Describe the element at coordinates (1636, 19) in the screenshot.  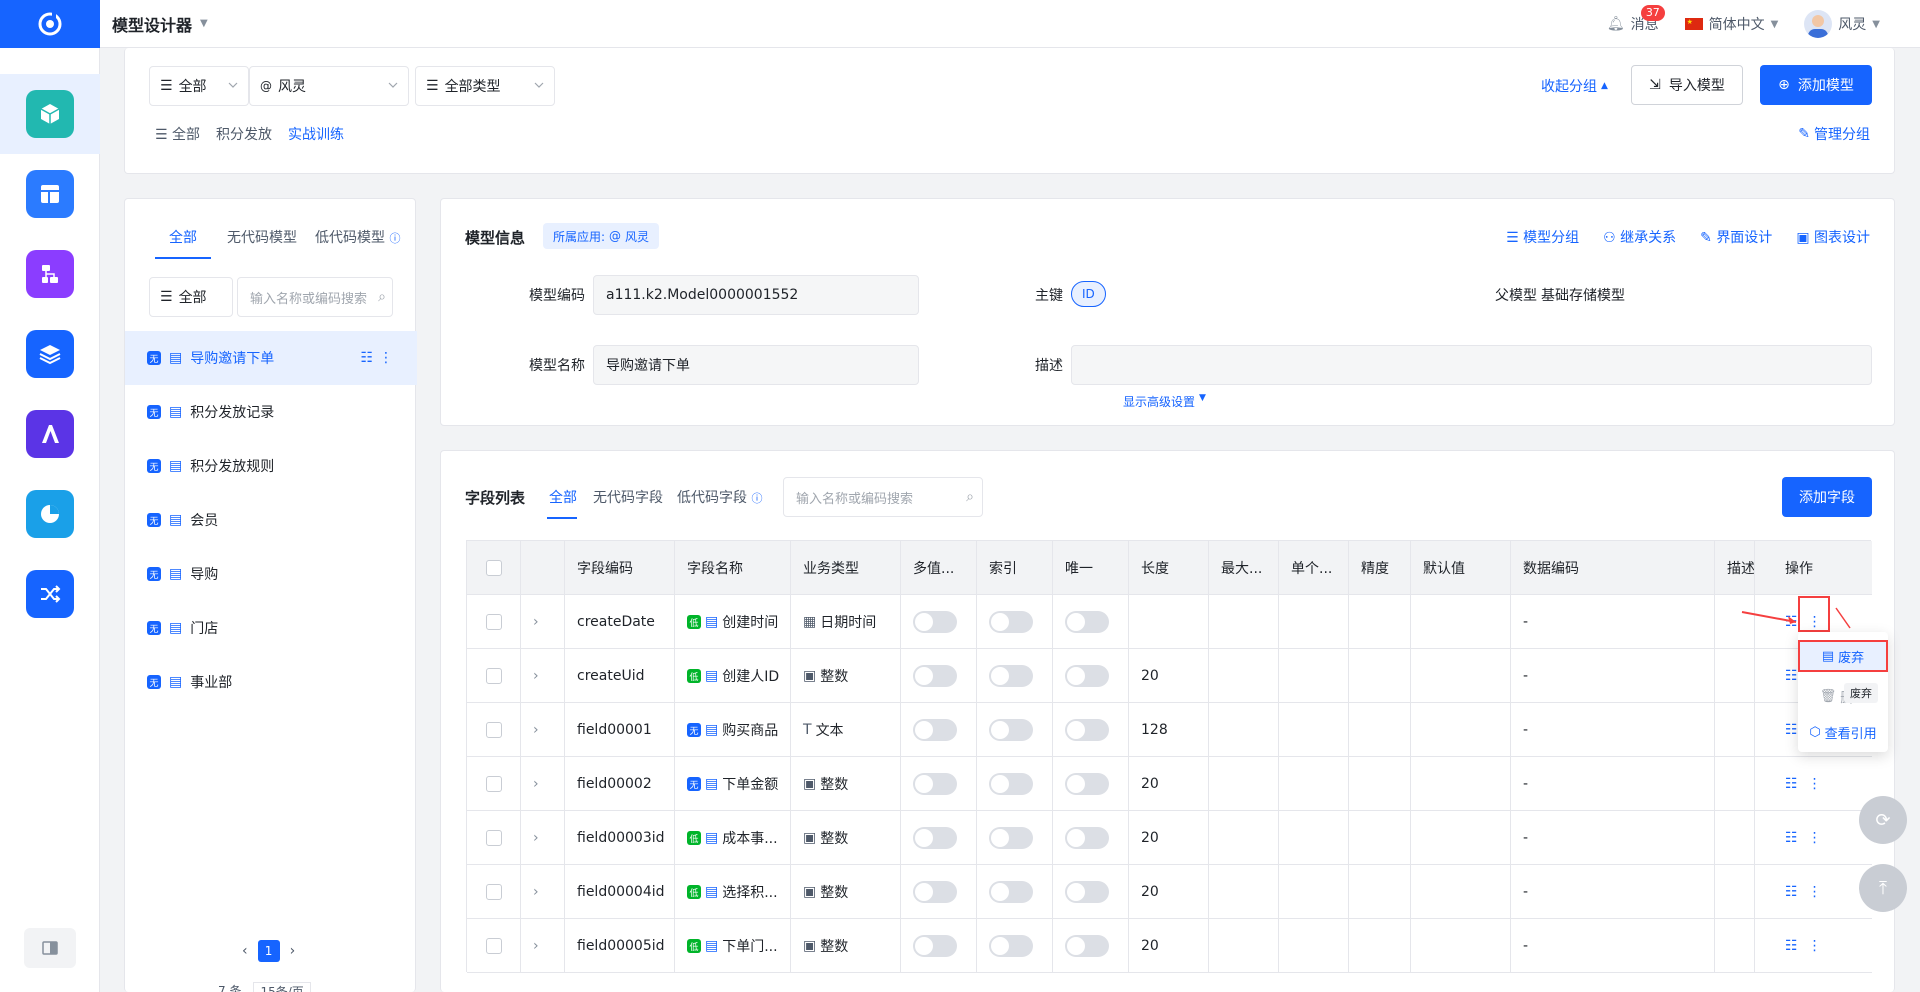
I see `messages-button: 🔔︎ 消息 37` at that location.